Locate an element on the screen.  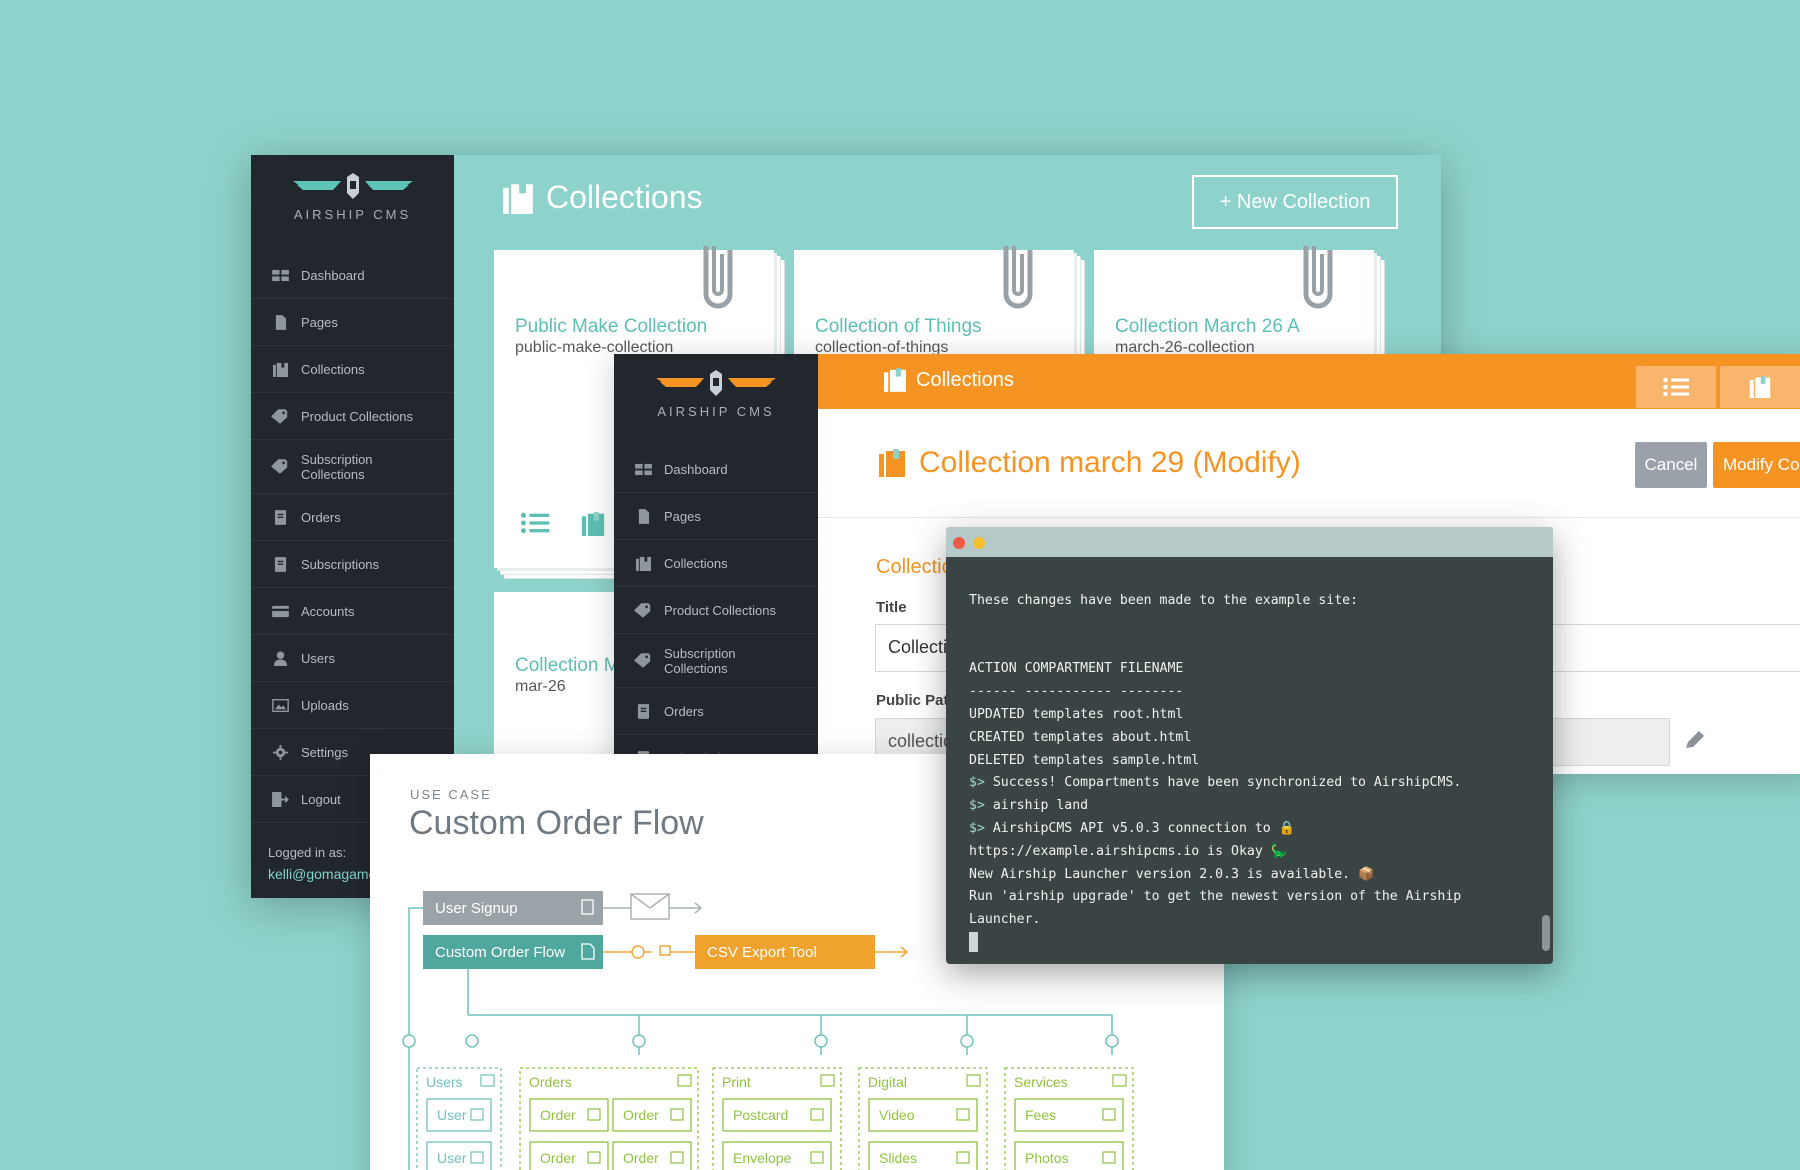
user-icon is located at coordinates (280, 658).